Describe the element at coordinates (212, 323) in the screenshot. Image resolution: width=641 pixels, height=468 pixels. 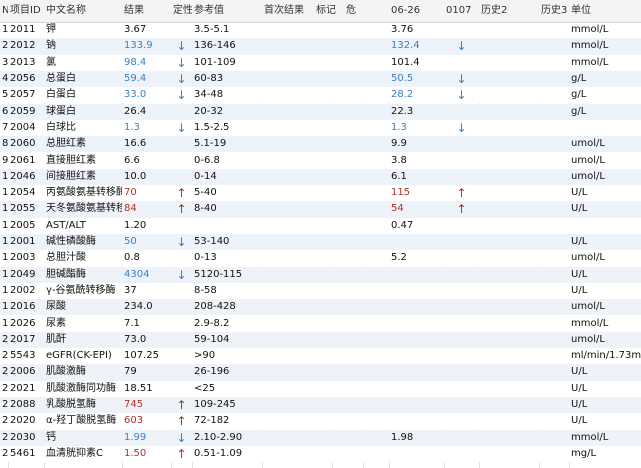
I see `reference-range: 2.9-8.2` at that location.